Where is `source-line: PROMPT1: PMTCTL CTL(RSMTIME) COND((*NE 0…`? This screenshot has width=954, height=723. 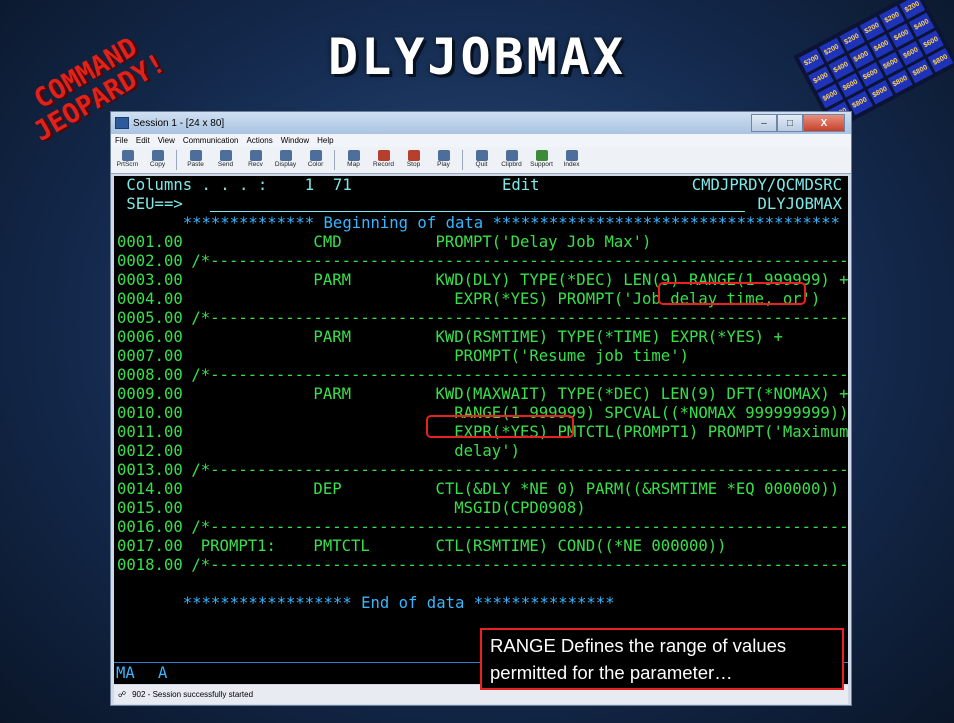
source-line: PROMPT1: PMTCTL CTL(RSMTIME) COND((*NE 0… is located at coordinates (454, 546).